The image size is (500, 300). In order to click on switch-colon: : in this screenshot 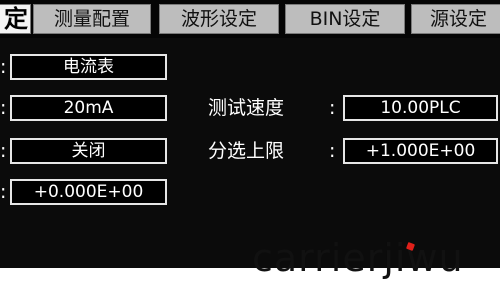, I will do `click(3, 151)`.